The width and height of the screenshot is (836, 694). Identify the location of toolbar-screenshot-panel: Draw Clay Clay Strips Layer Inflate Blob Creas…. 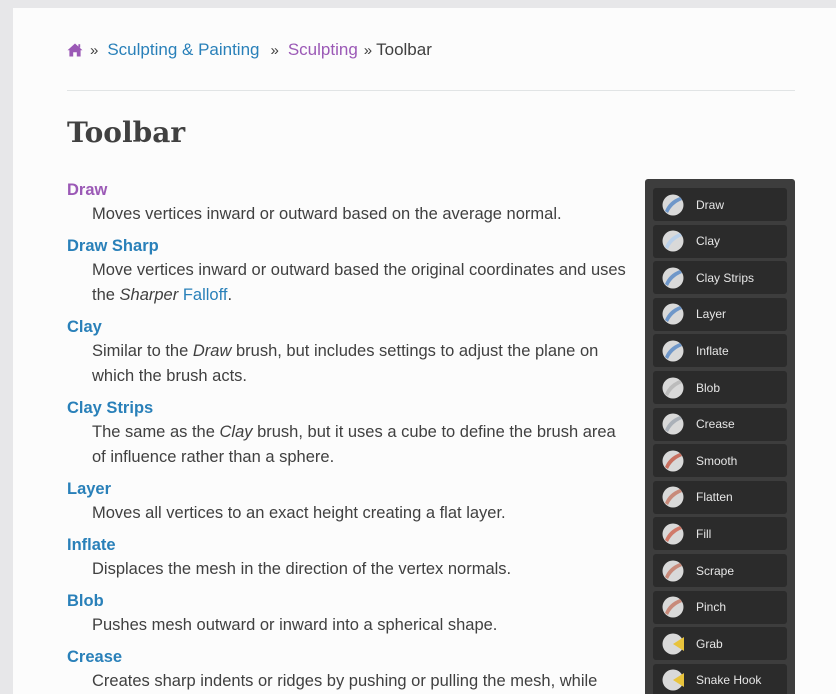
(720, 436).